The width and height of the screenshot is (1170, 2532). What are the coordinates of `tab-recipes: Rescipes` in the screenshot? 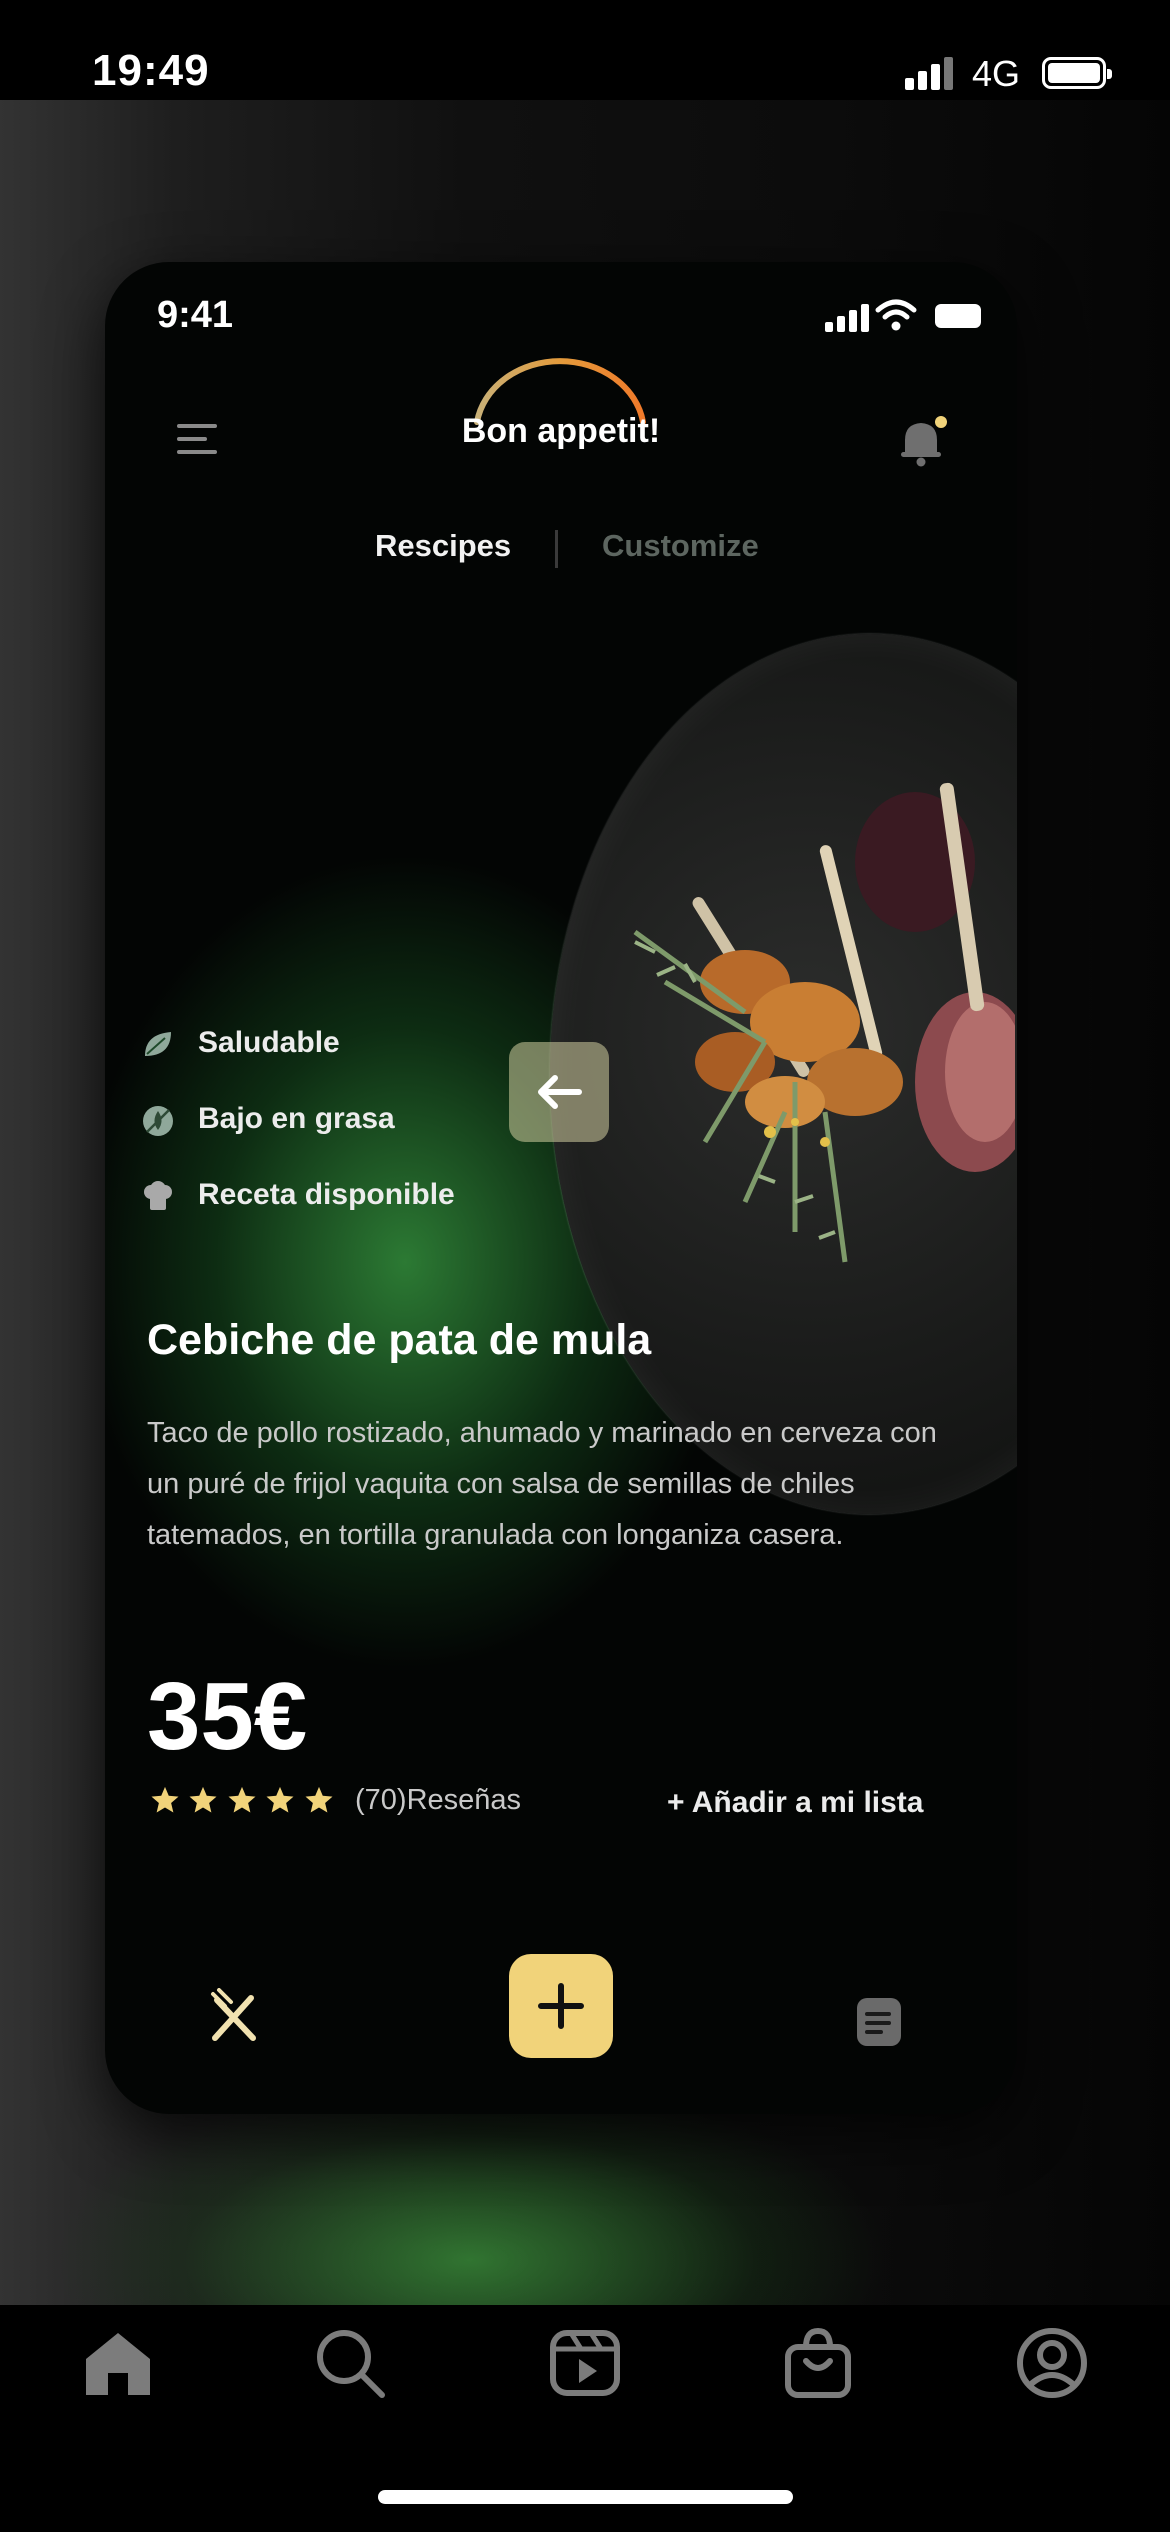 It's located at (443, 546).